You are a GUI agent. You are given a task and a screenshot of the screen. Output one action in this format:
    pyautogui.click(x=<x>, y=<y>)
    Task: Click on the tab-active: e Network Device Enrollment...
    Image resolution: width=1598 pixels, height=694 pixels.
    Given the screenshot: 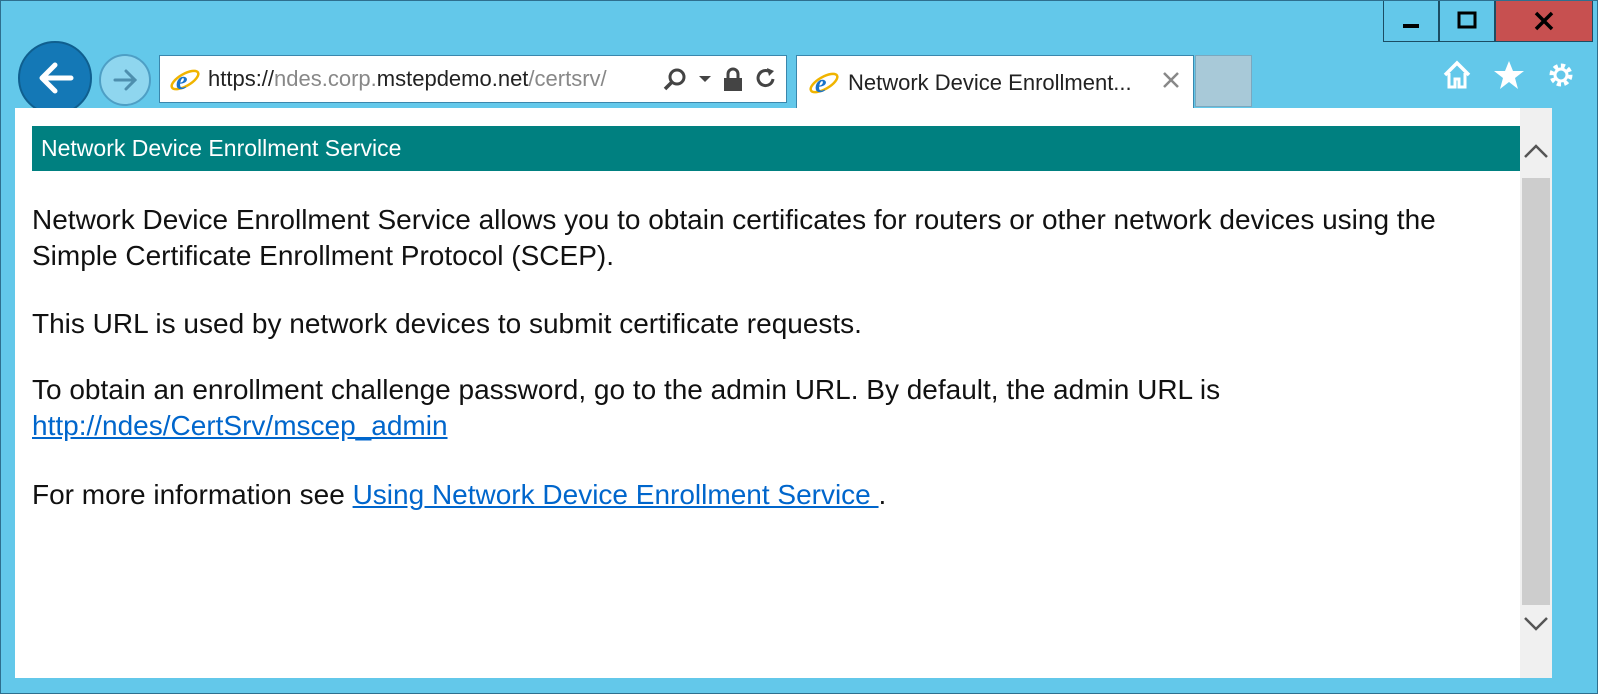 What is the action you would take?
    pyautogui.click(x=995, y=82)
    